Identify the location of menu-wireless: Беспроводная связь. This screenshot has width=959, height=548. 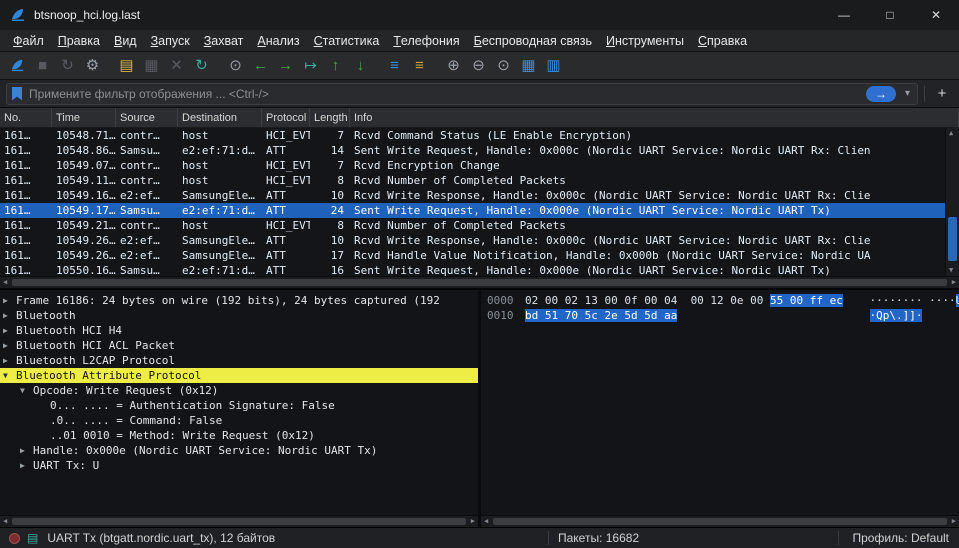
(533, 40).